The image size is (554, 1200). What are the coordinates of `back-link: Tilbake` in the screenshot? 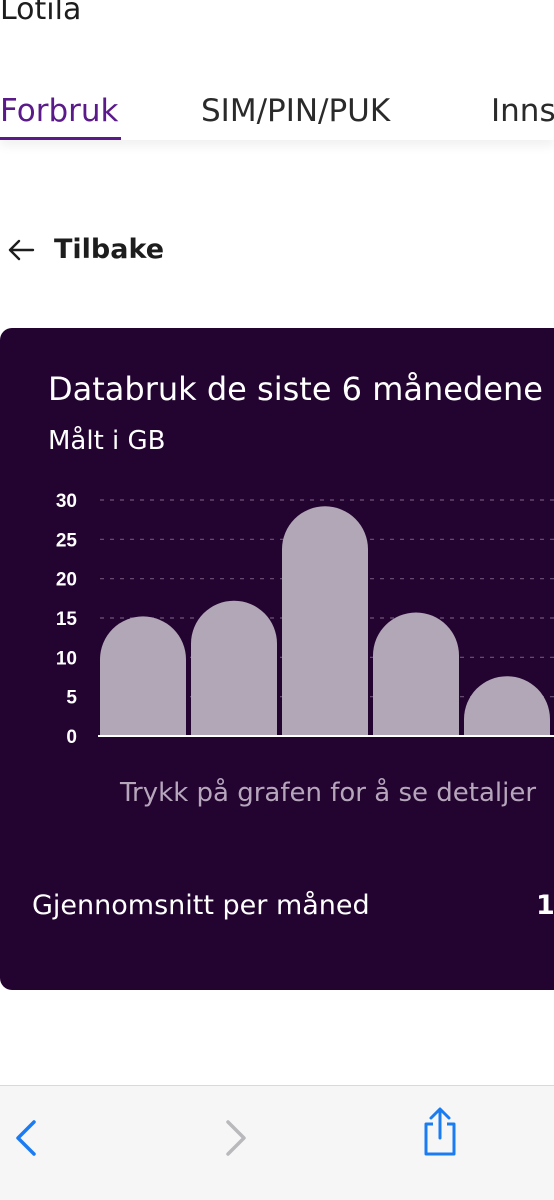 It's located at (85, 249).